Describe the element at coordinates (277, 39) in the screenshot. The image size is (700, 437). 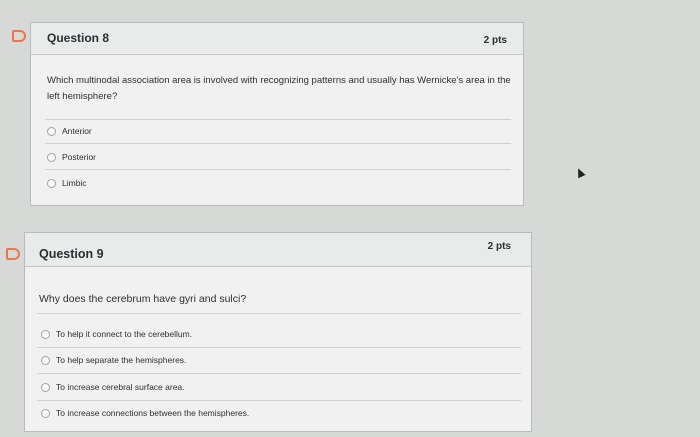
I see `question-header: Question 8 2 pts` at that location.